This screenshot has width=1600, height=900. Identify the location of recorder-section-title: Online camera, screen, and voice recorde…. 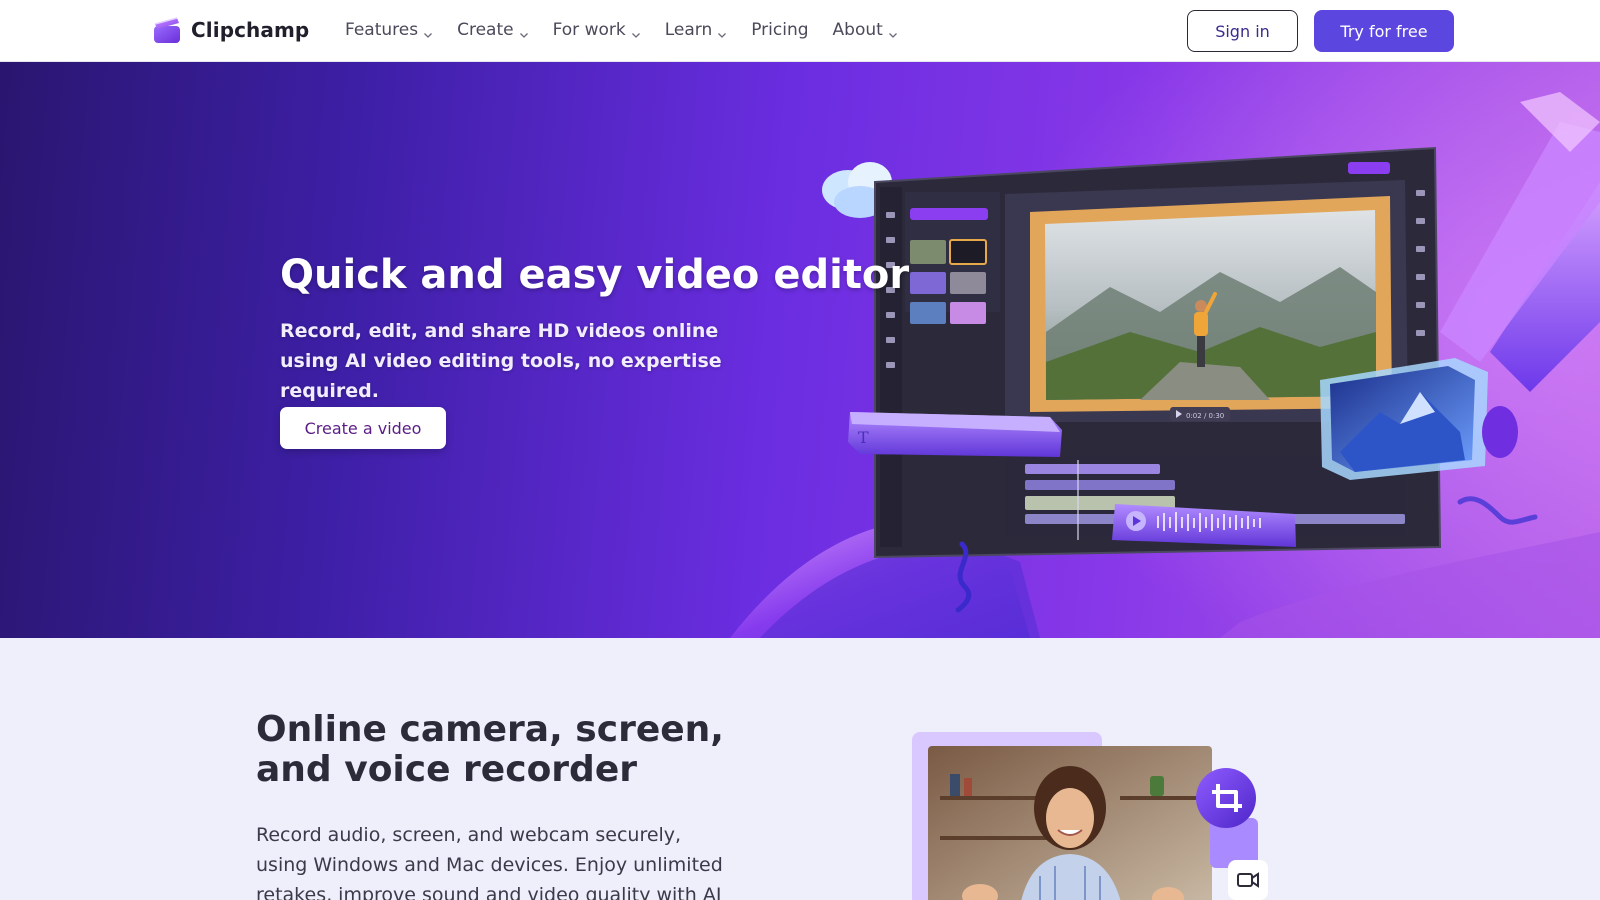
(490, 749).